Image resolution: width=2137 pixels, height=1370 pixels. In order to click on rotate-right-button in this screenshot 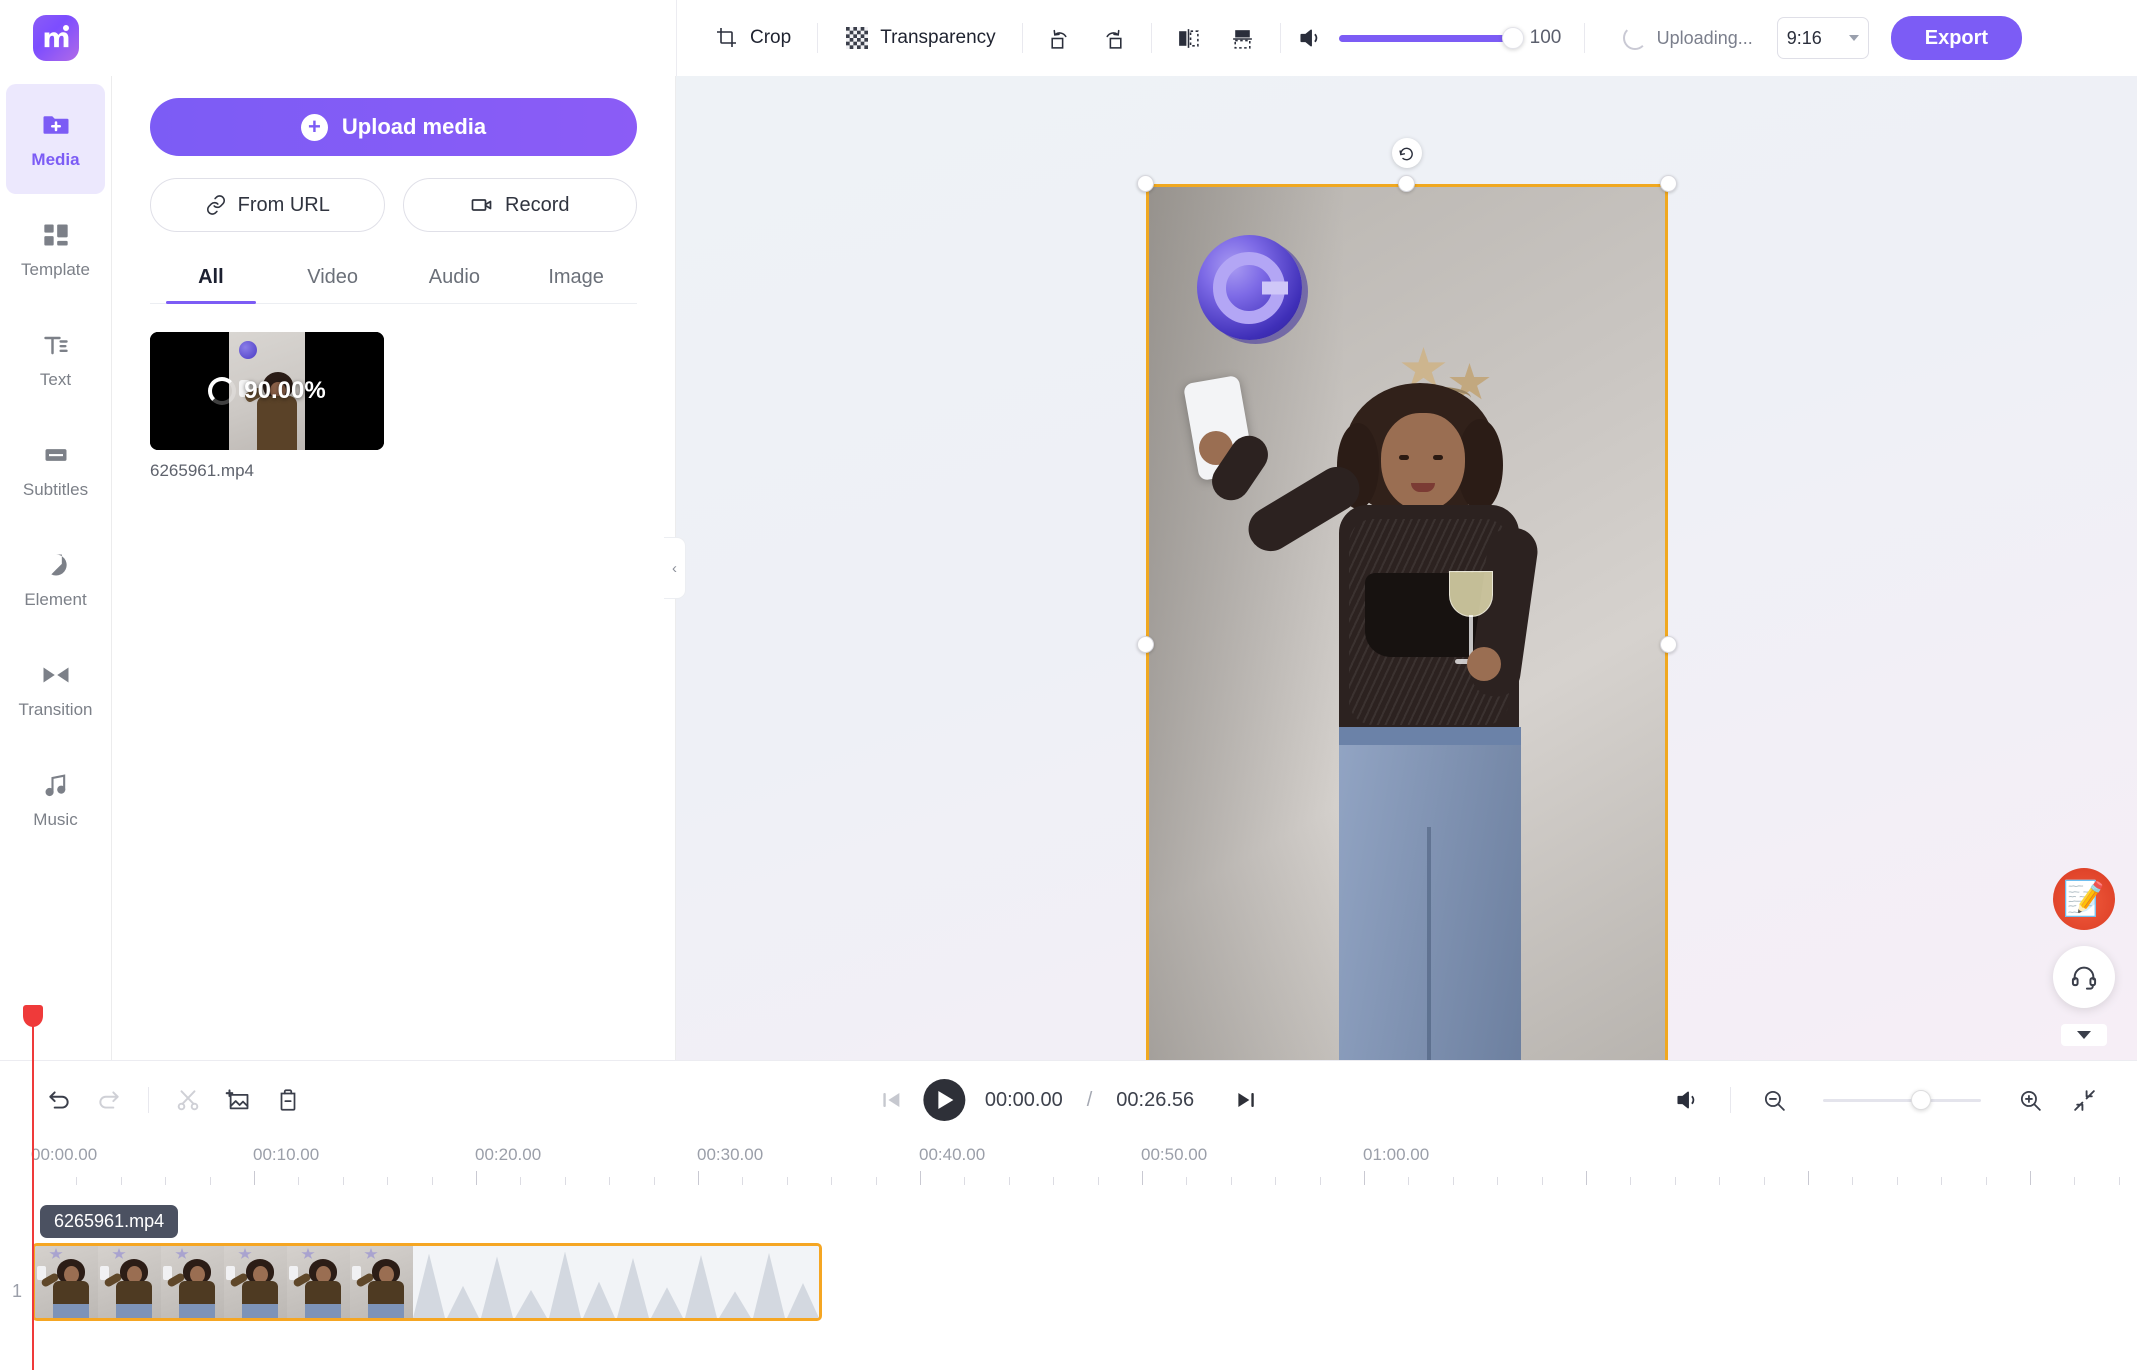, I will do `click(1114, 38)`.